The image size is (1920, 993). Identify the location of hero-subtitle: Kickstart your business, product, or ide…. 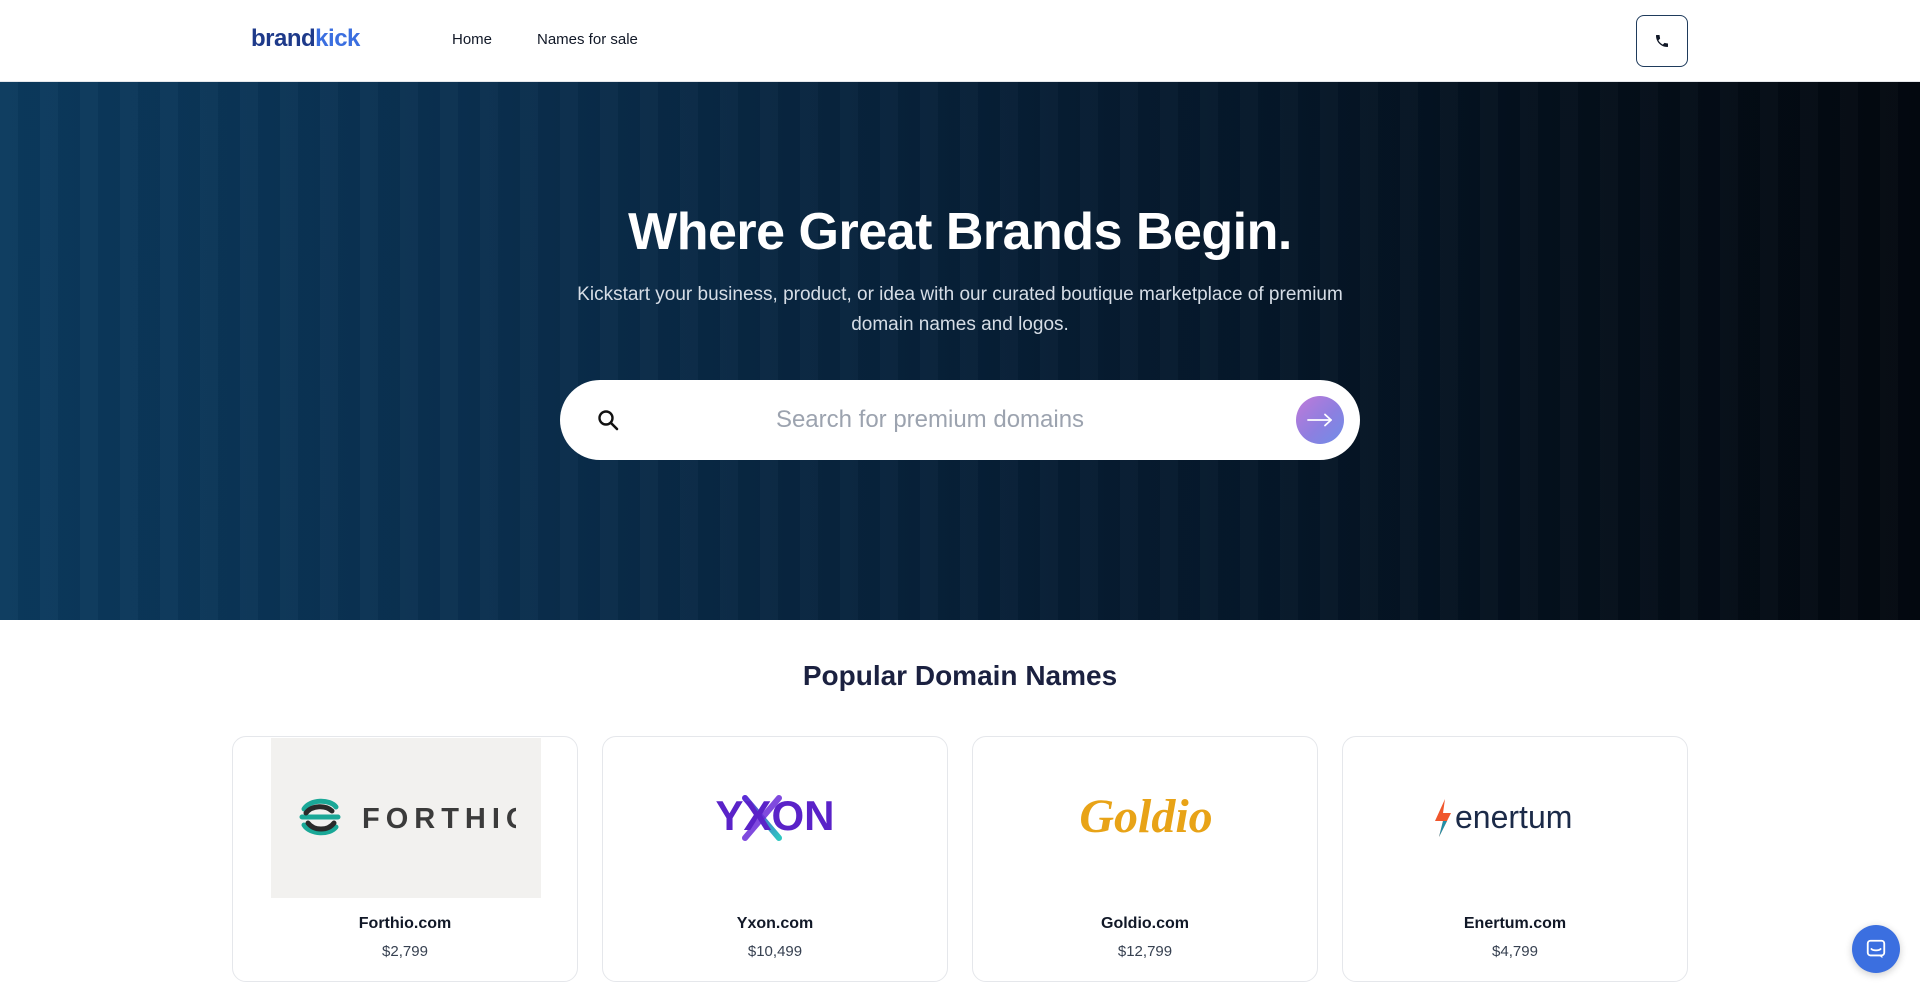
(960, 309).